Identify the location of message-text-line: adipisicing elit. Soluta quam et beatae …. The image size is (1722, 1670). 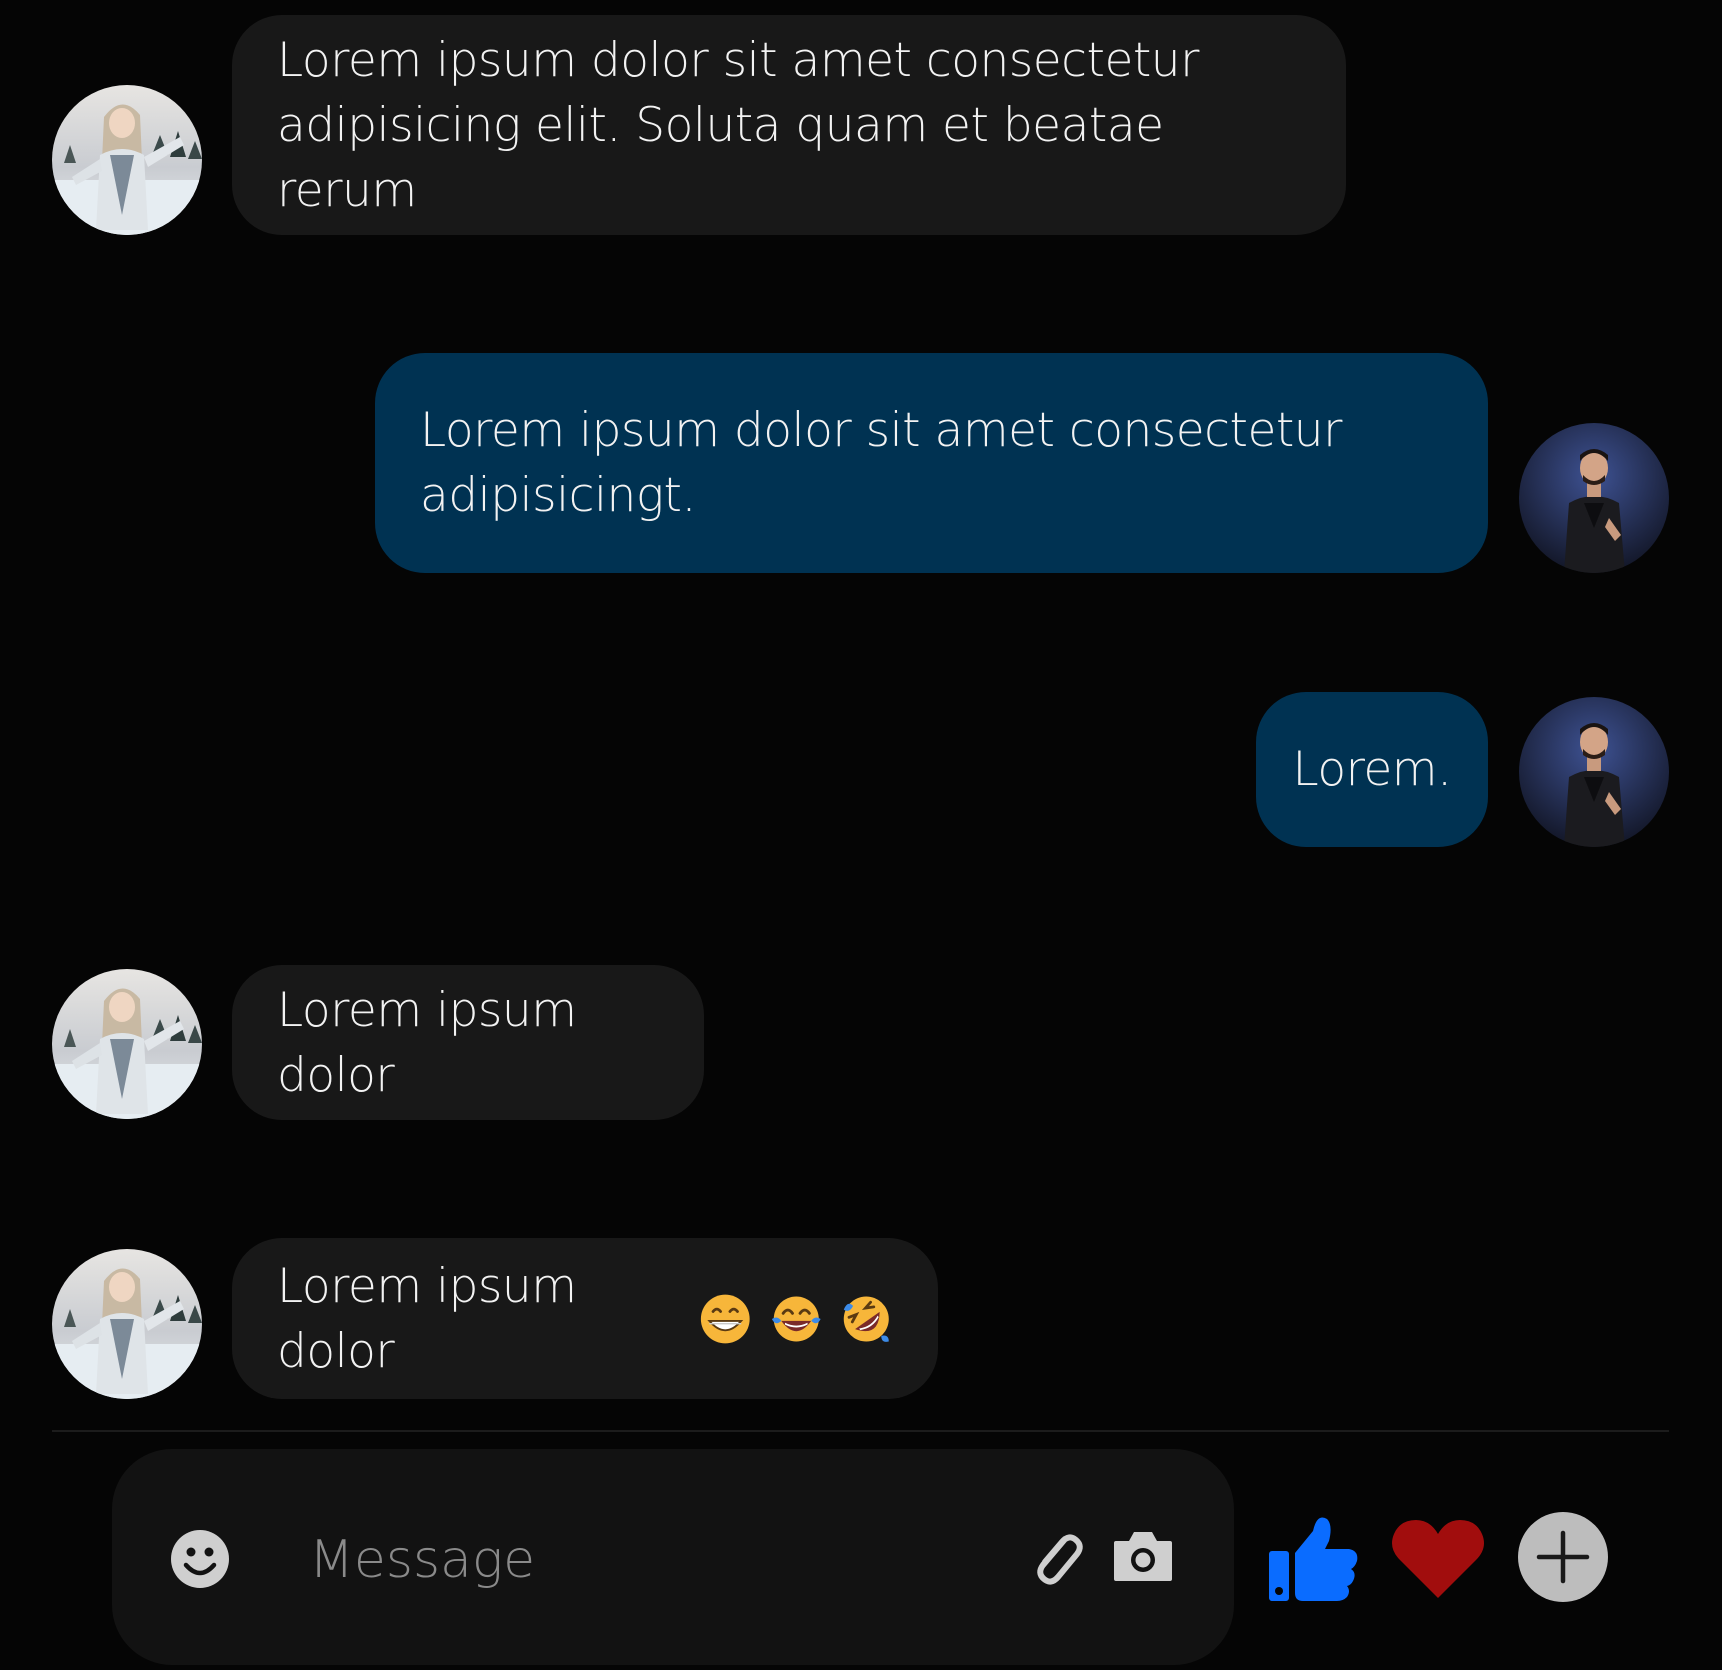
(720, 157).